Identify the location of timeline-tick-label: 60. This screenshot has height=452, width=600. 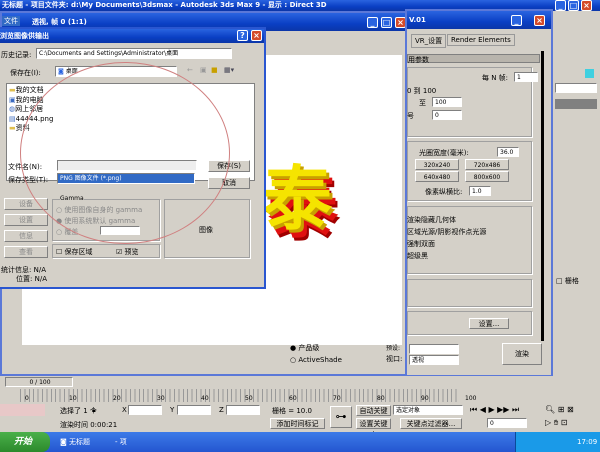
(293, 398).